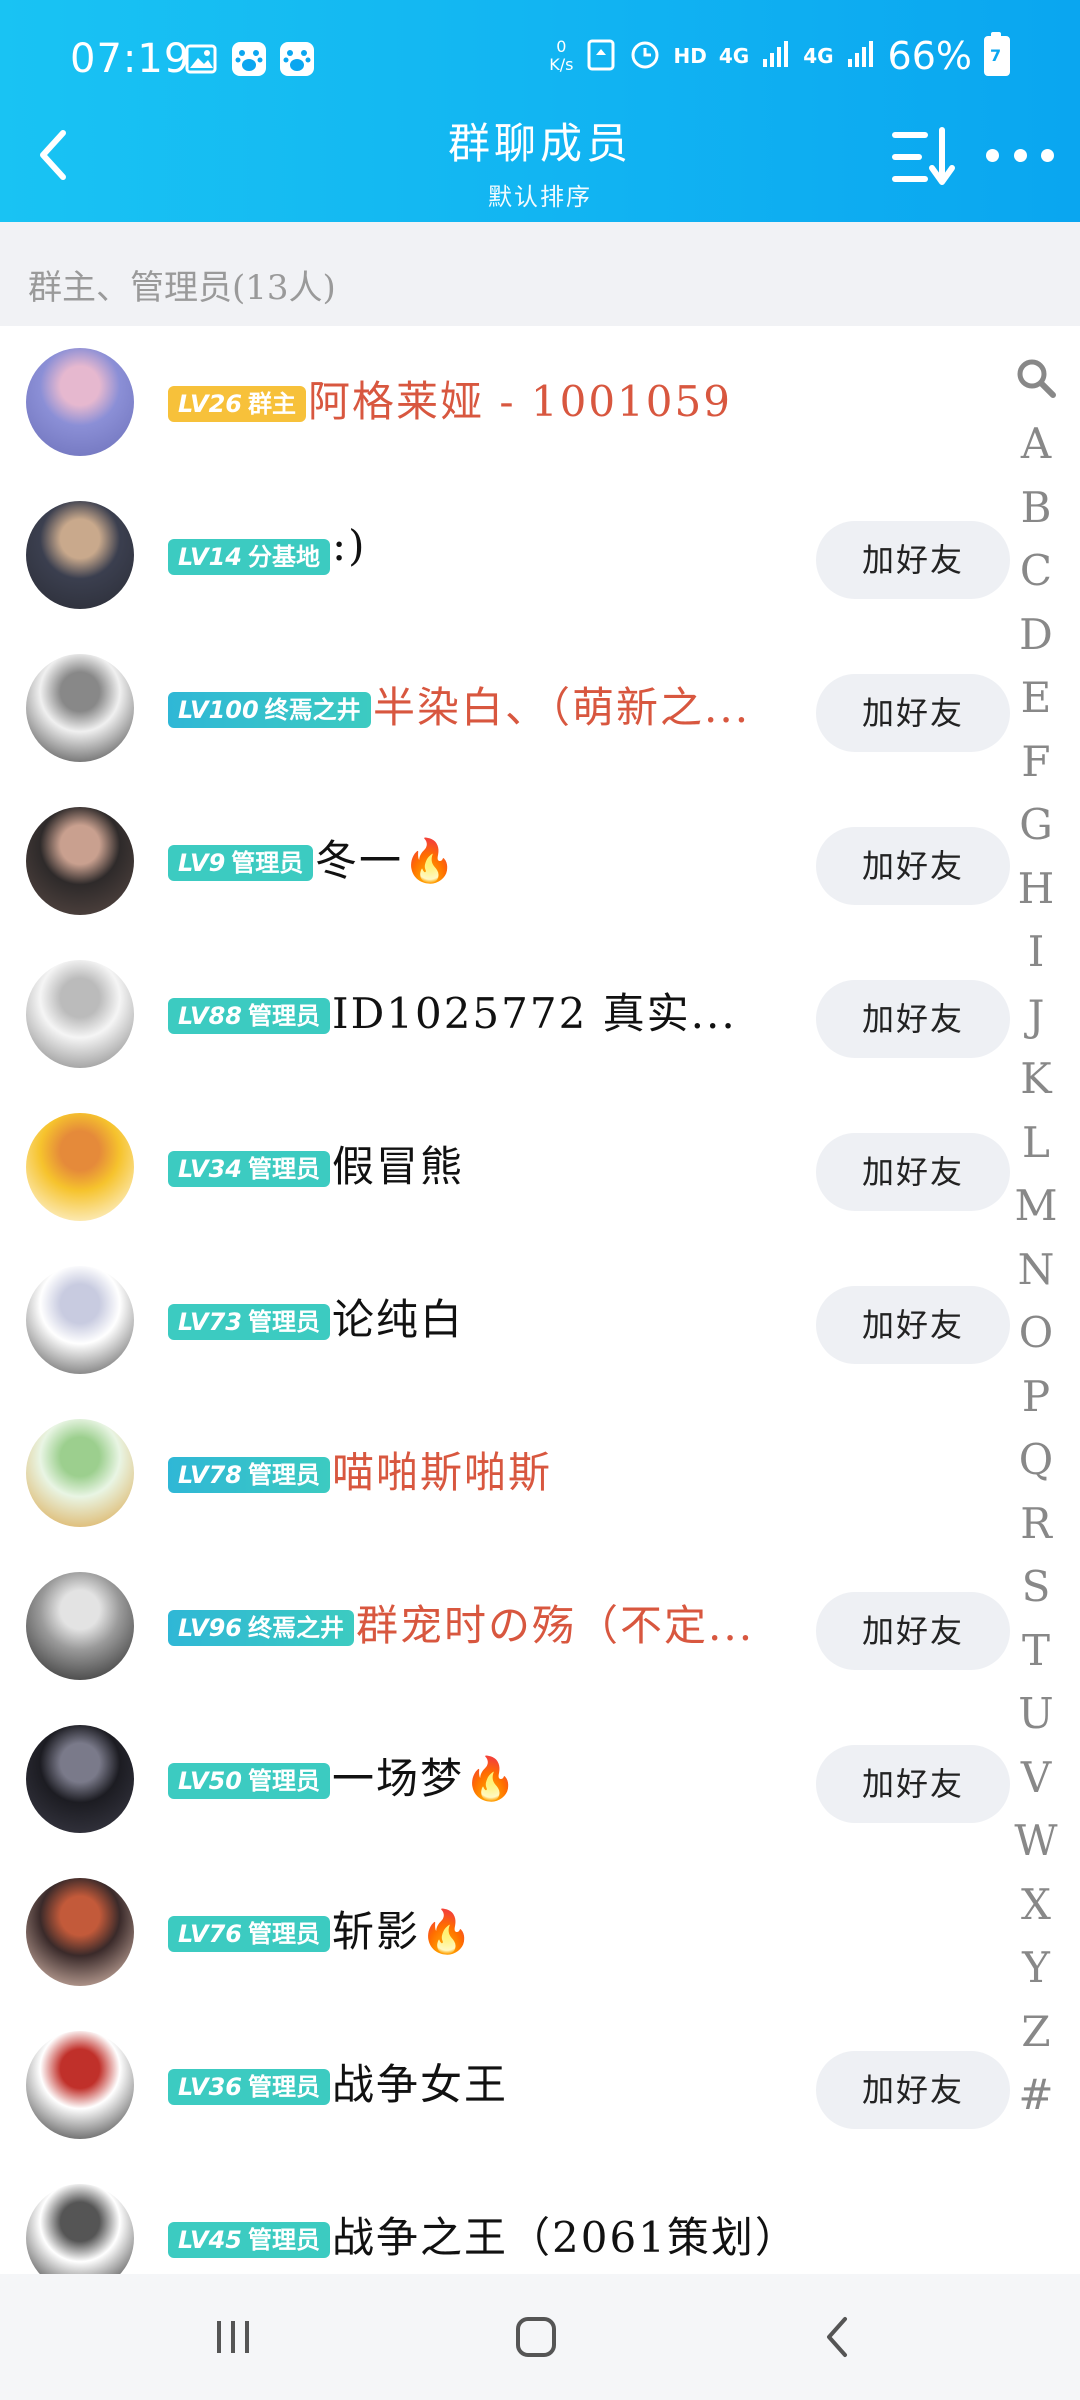  I want to click on index-letter: W, so click(1036, 1841).